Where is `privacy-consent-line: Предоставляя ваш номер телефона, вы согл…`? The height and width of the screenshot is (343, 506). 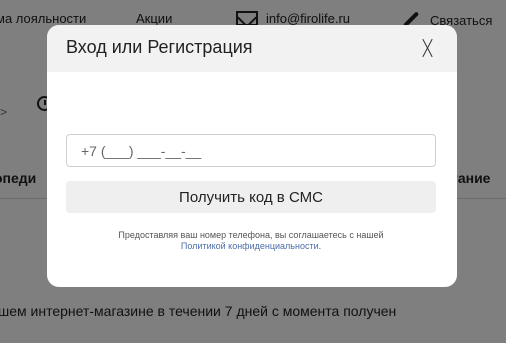
privacy-consent-line: Предоставляя ваш номер телефона, вы согл… is located at coordinates (251, 235).